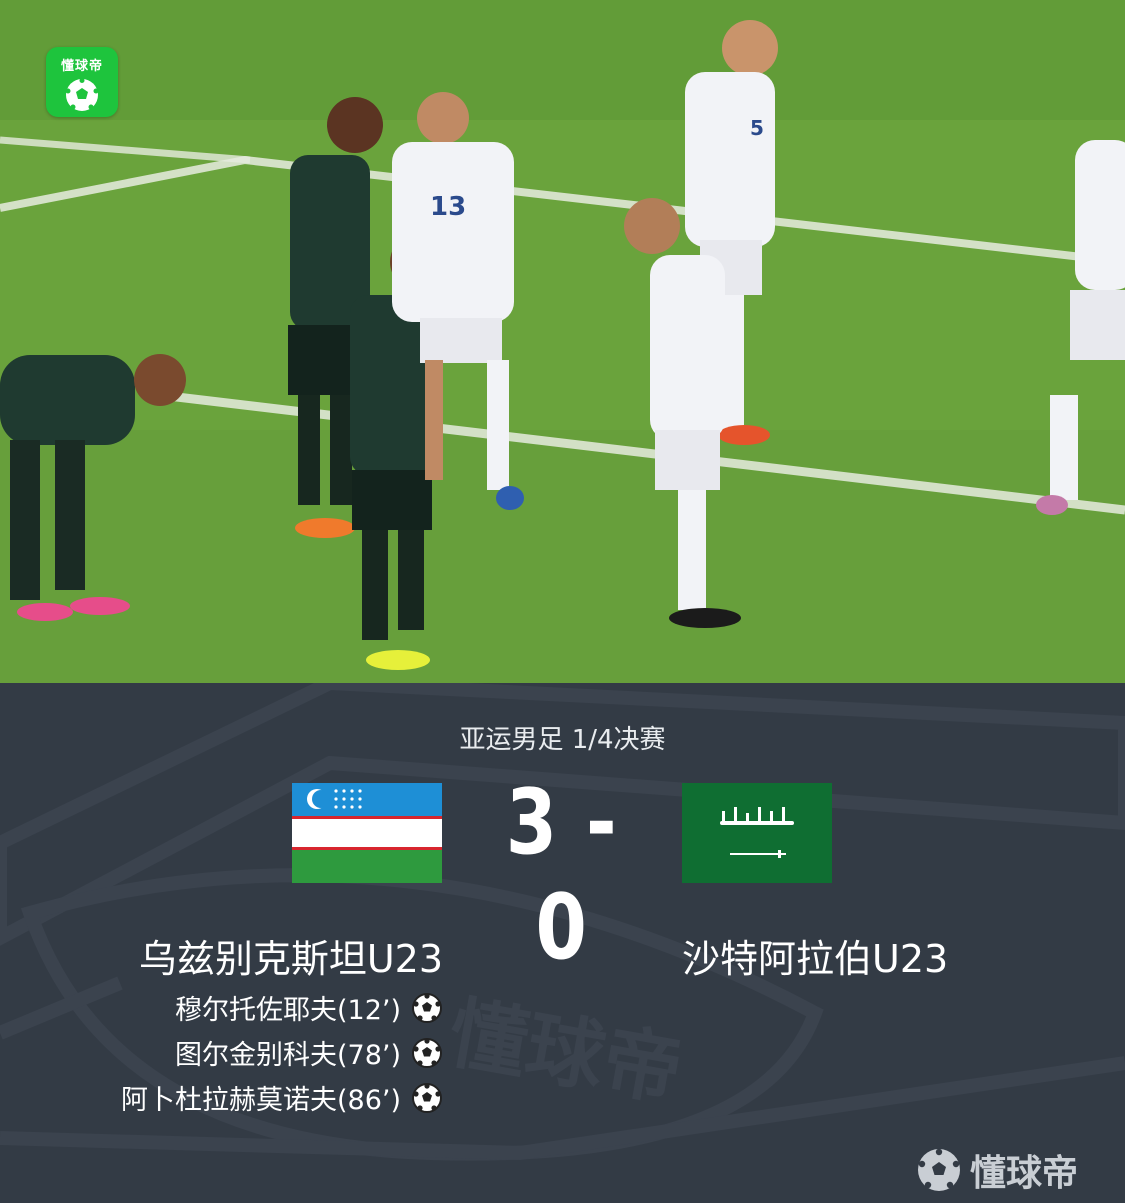 The height and width of the screenshot is (1203, 1125). I want to click on scorer-text: 图尔金别科夫(78’), so click(287, 1055).